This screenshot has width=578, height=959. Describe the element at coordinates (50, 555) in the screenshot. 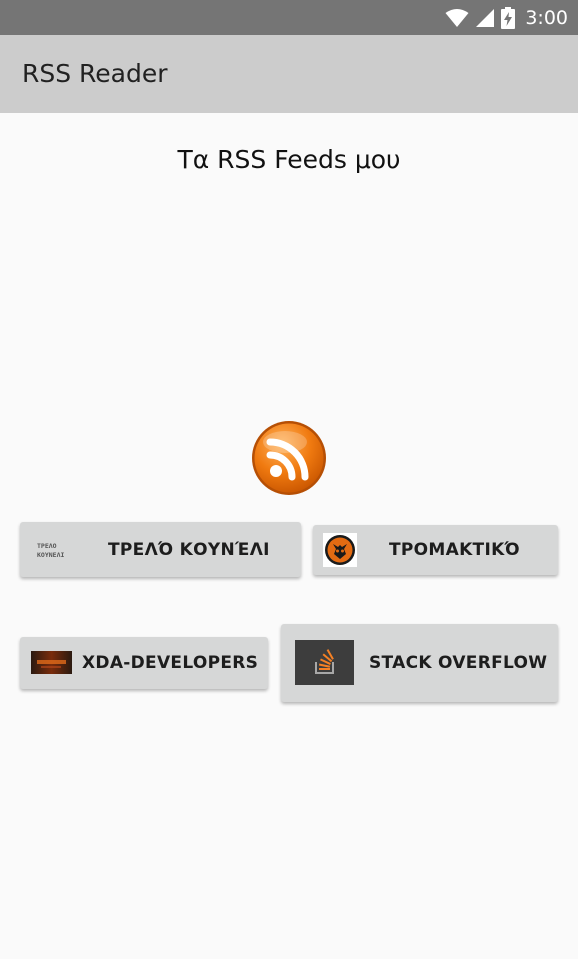

I see `trelo-logo-text-2: ΚΟΥΝΕΛΙ` at that location.